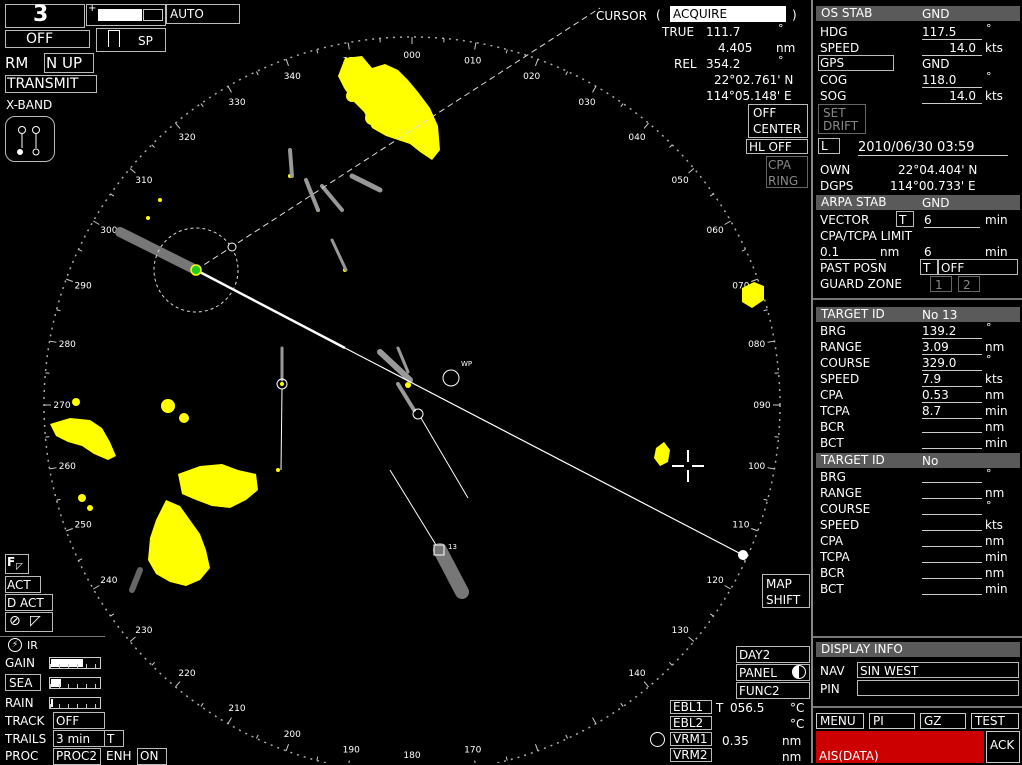  I want to click on auto-box, so click(203, 14).